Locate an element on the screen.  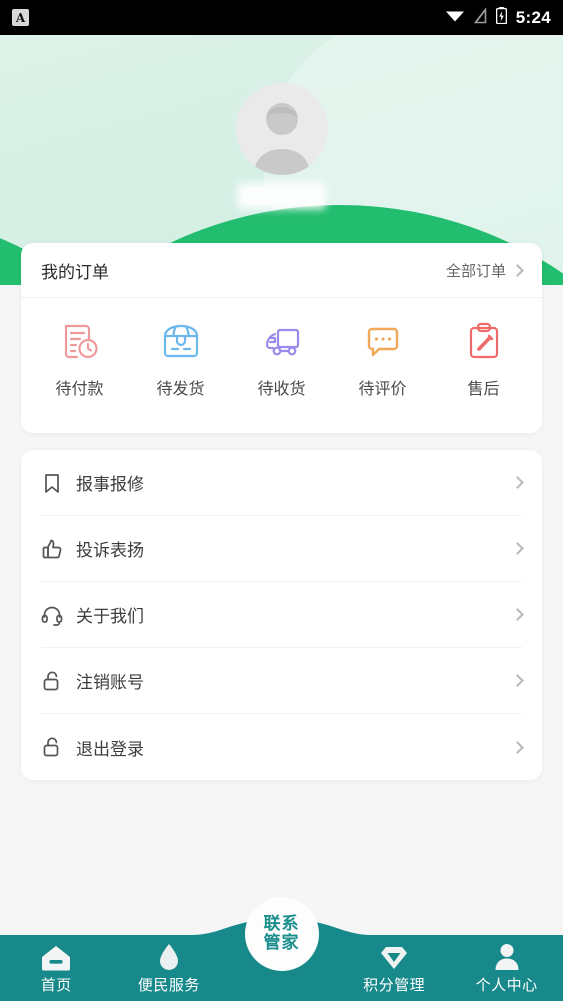
package-box-icon is located at coordinates (181, 341).